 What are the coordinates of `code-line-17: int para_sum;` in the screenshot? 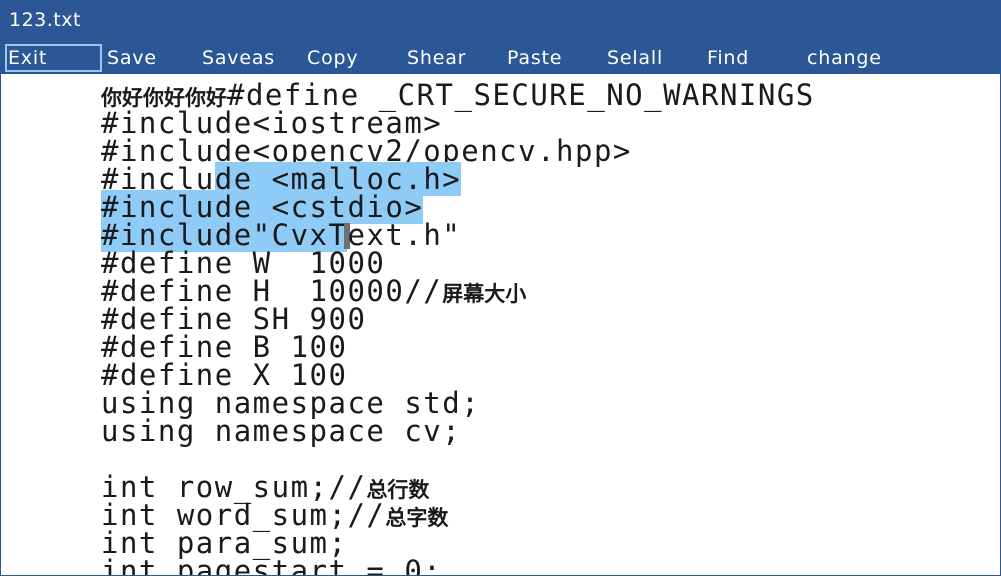 It's located at (224, 543).